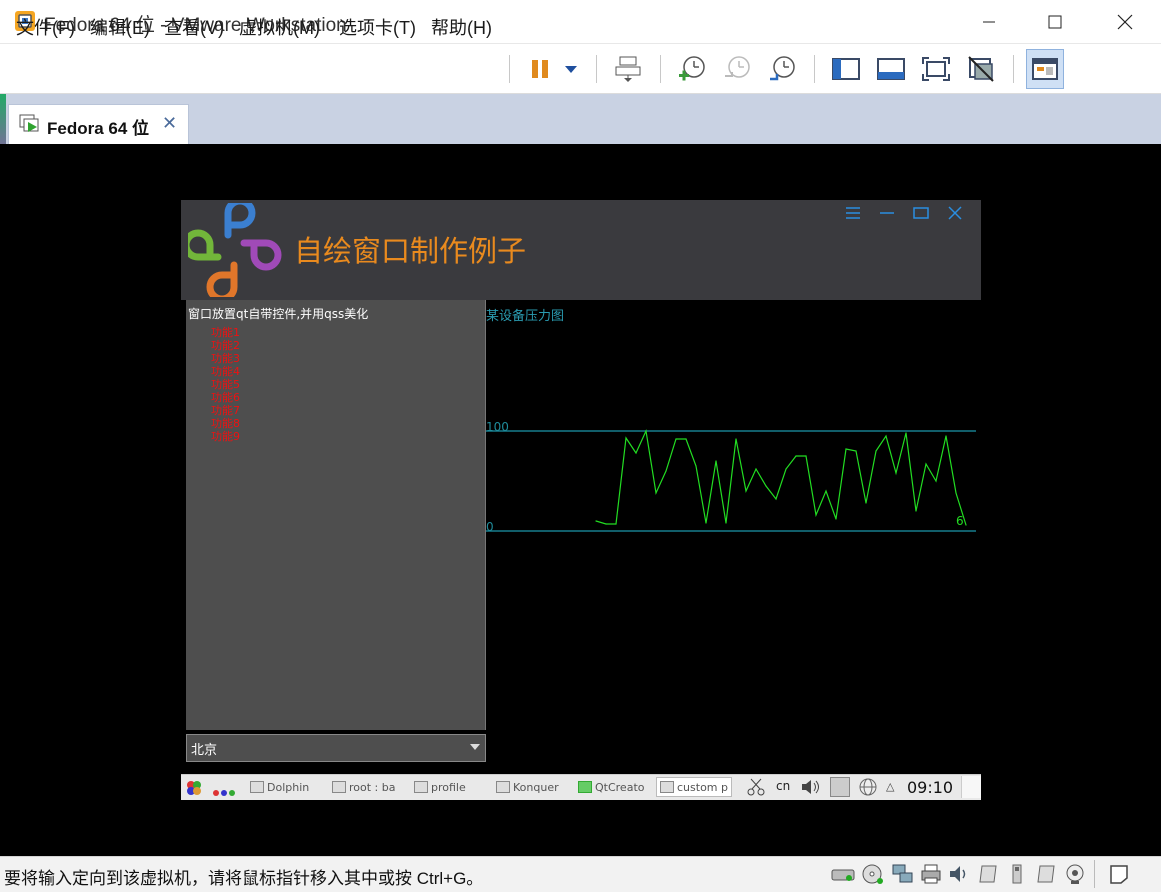 The height and width of the screenshot is (892, 1161). What do you see at coordinates (225, 358) in the screenshot?
I see `tree-item: 功能3` at bounding box center [225, 358].